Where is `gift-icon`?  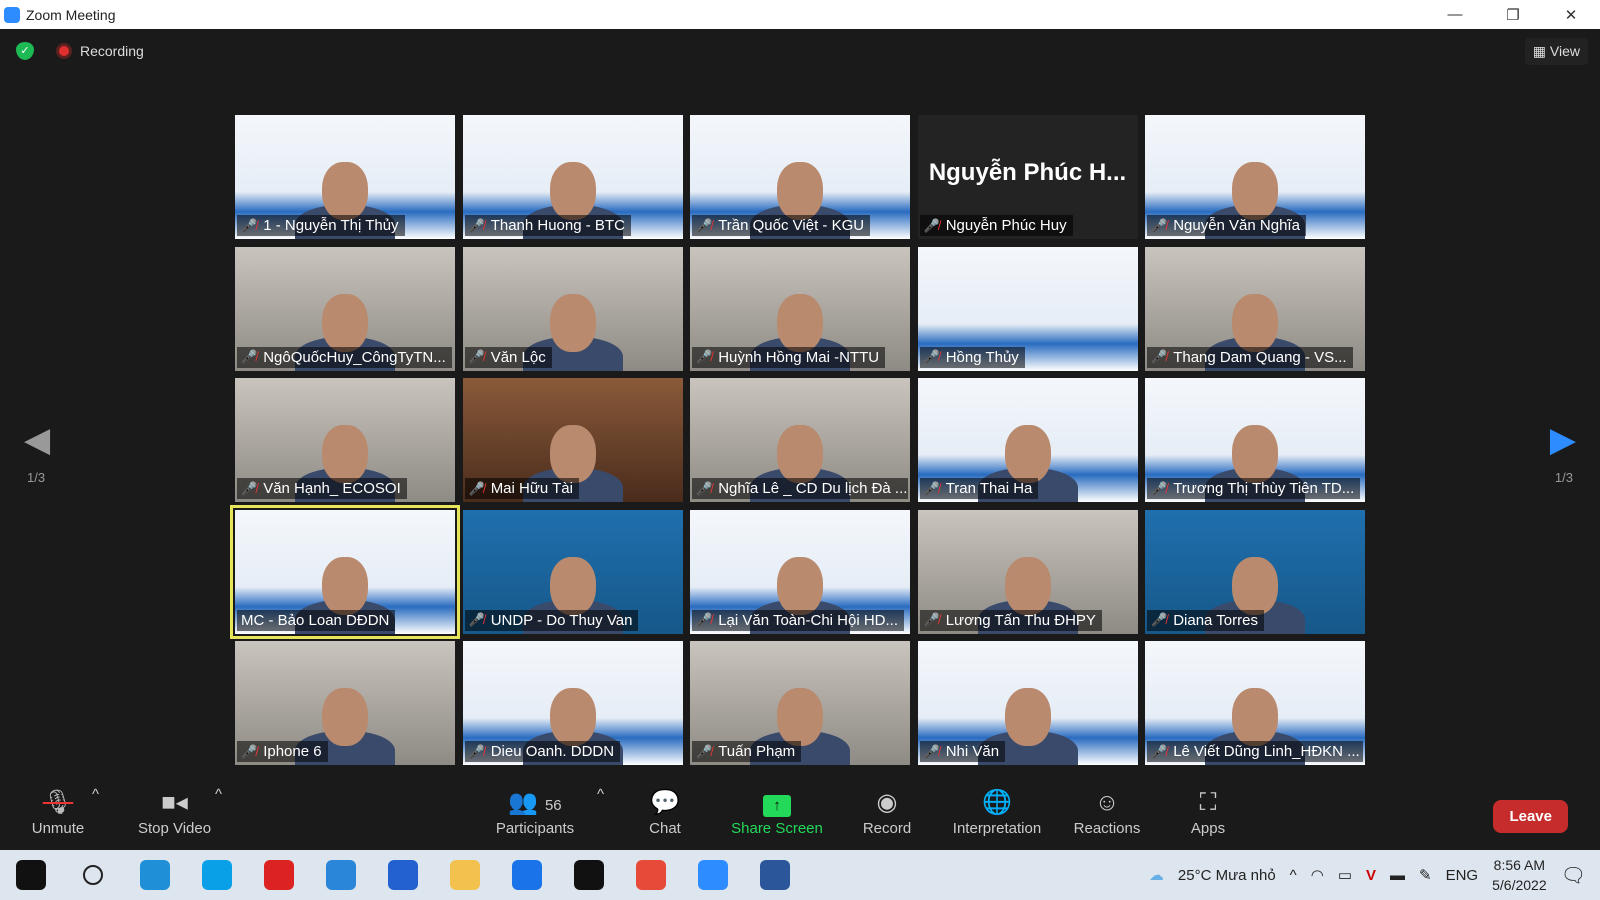 gift-icon is located at coordinates (279, 875).